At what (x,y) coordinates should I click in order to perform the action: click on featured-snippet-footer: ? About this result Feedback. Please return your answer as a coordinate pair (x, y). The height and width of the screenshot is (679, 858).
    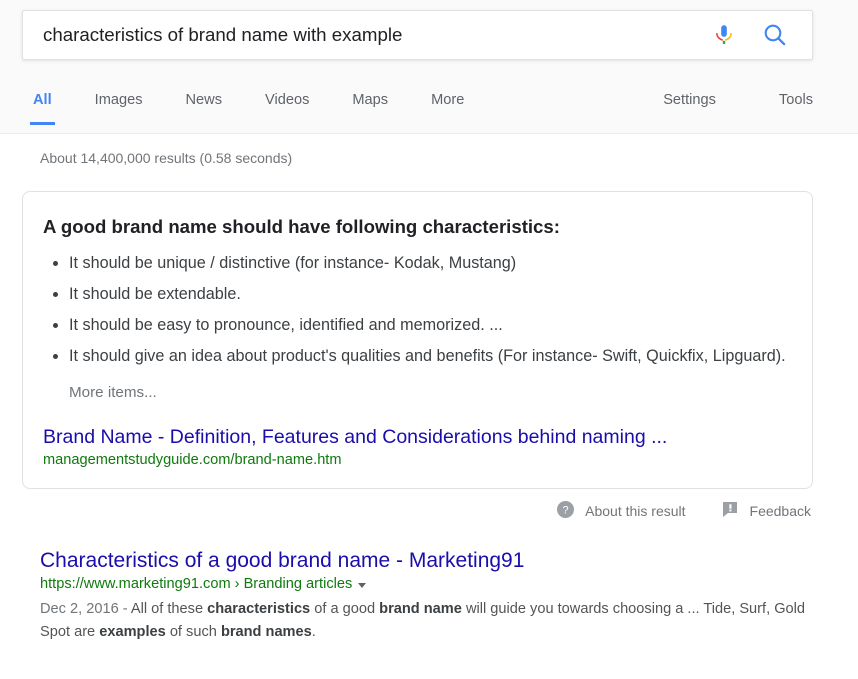
    Looking at the image, I should click on (417, 505).